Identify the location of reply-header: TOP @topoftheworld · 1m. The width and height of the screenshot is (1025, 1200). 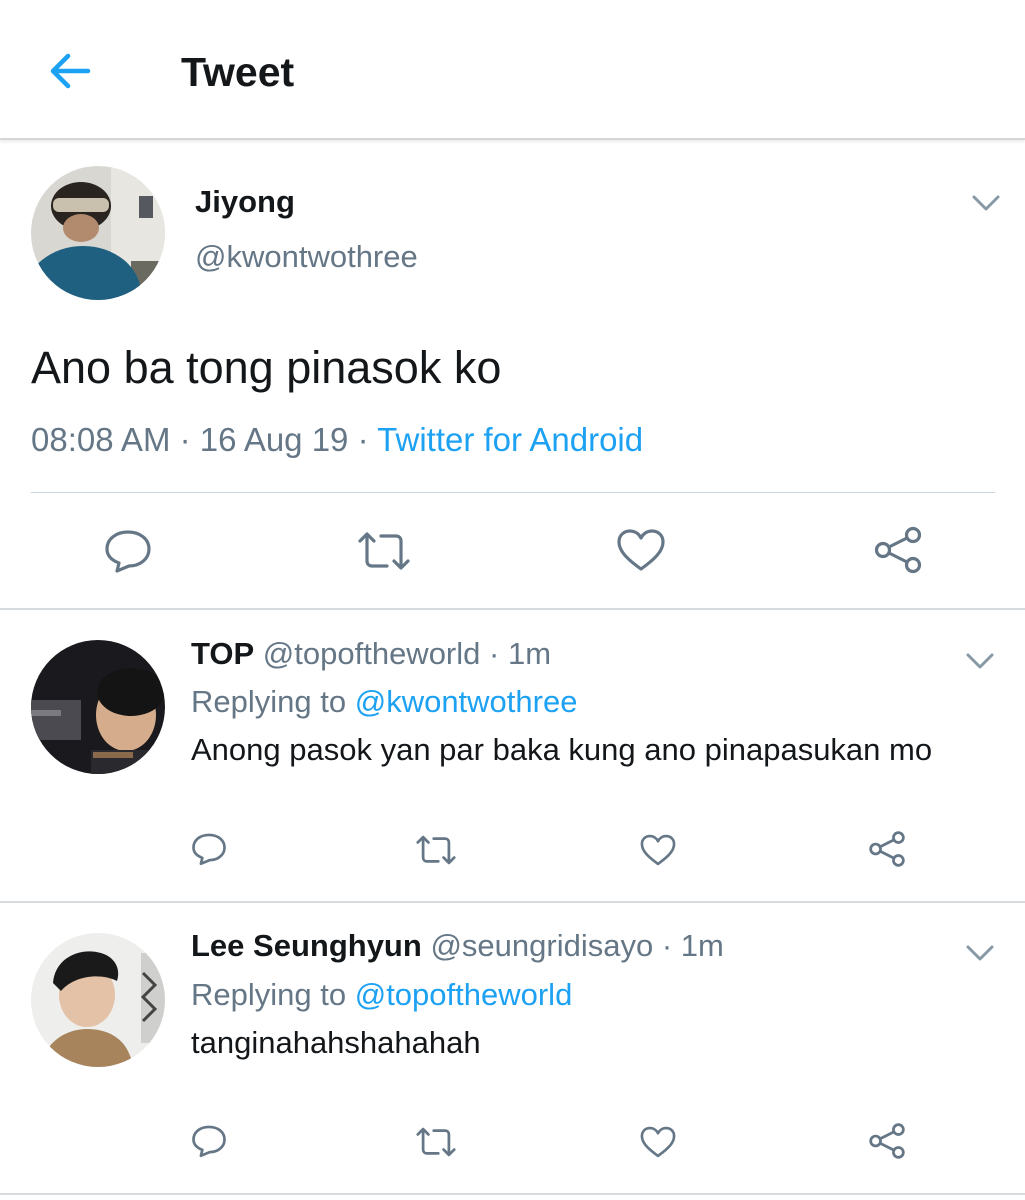
(371, 654).